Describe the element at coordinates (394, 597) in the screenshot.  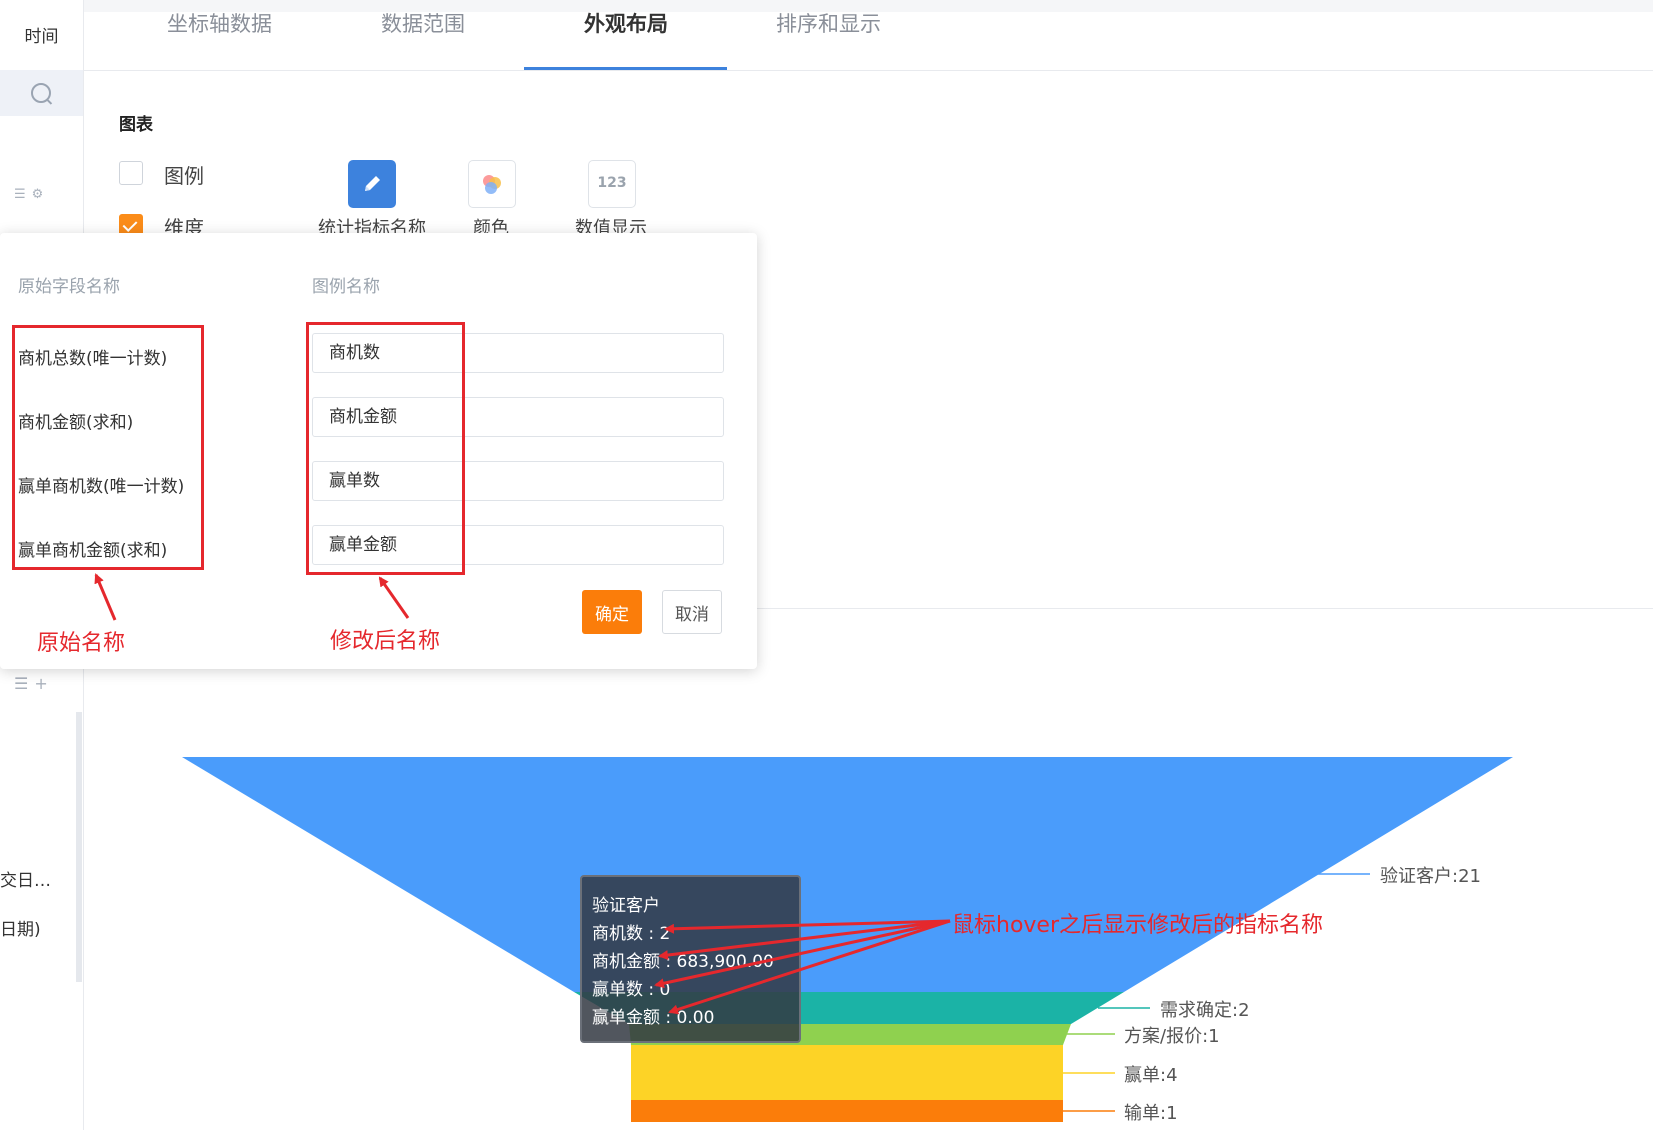
I see `arrow-modified` at that location.